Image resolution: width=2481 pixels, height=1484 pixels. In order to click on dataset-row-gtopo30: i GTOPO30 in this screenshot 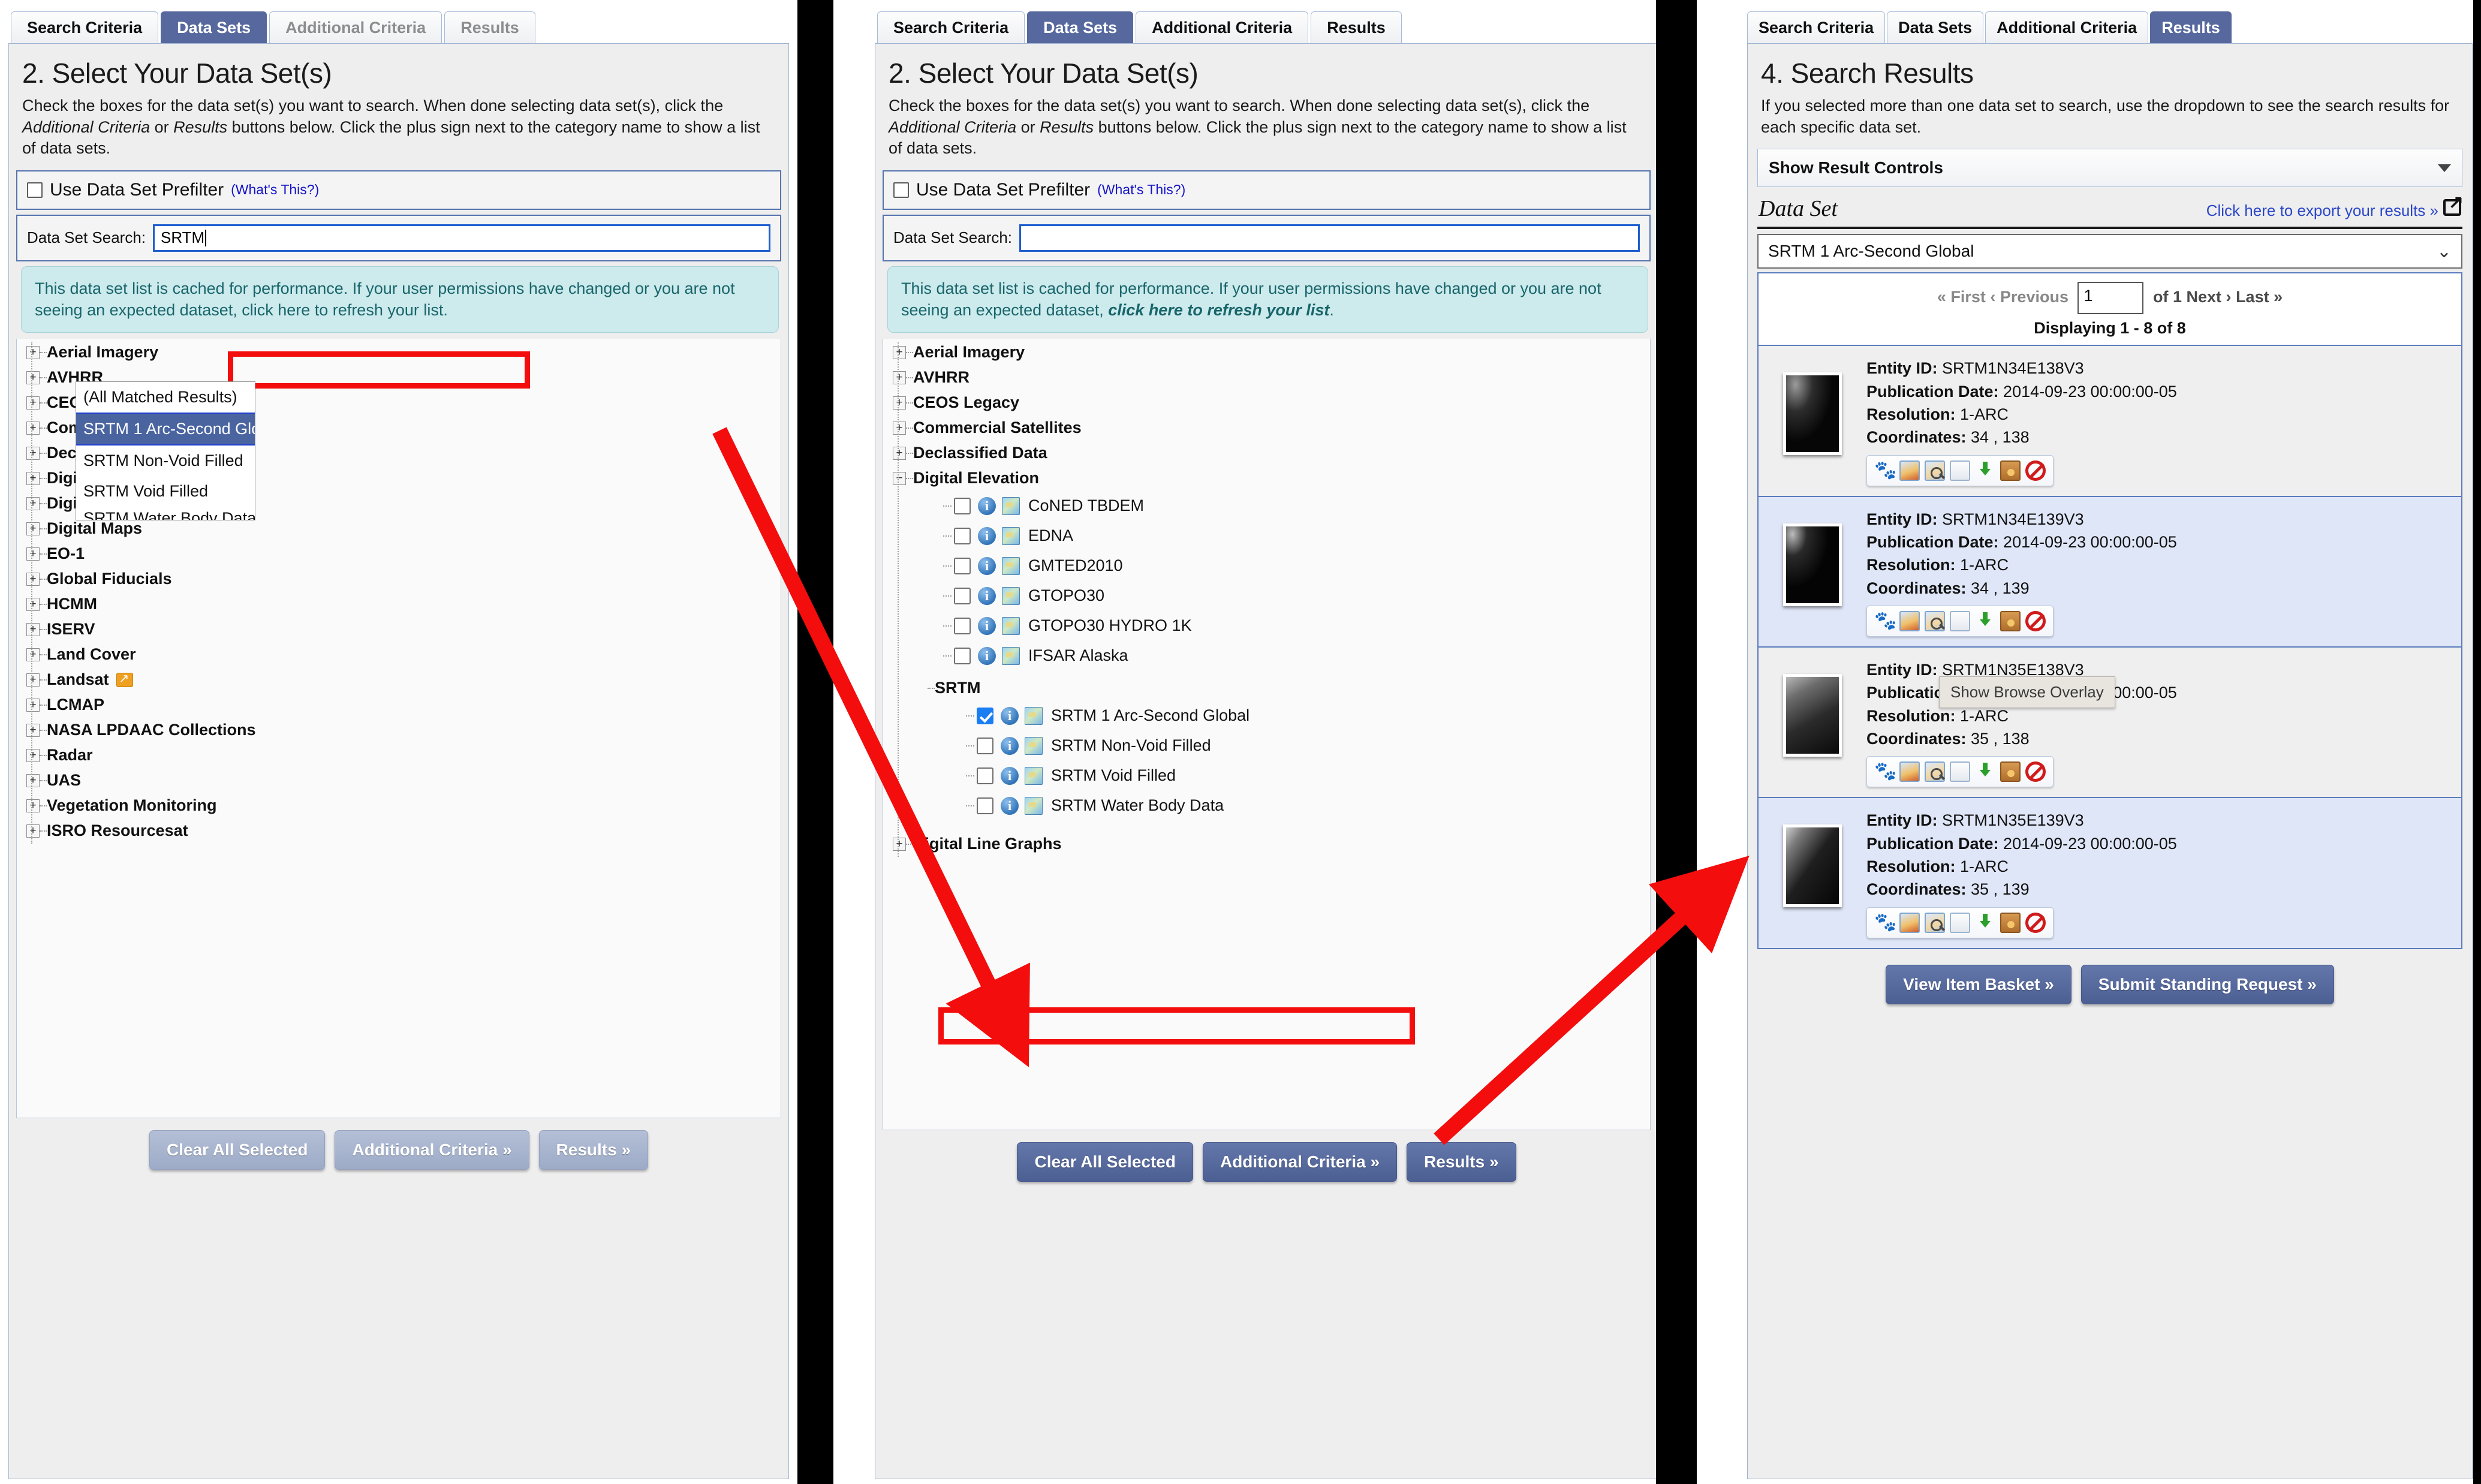, I will do `click(1296, 596)`.